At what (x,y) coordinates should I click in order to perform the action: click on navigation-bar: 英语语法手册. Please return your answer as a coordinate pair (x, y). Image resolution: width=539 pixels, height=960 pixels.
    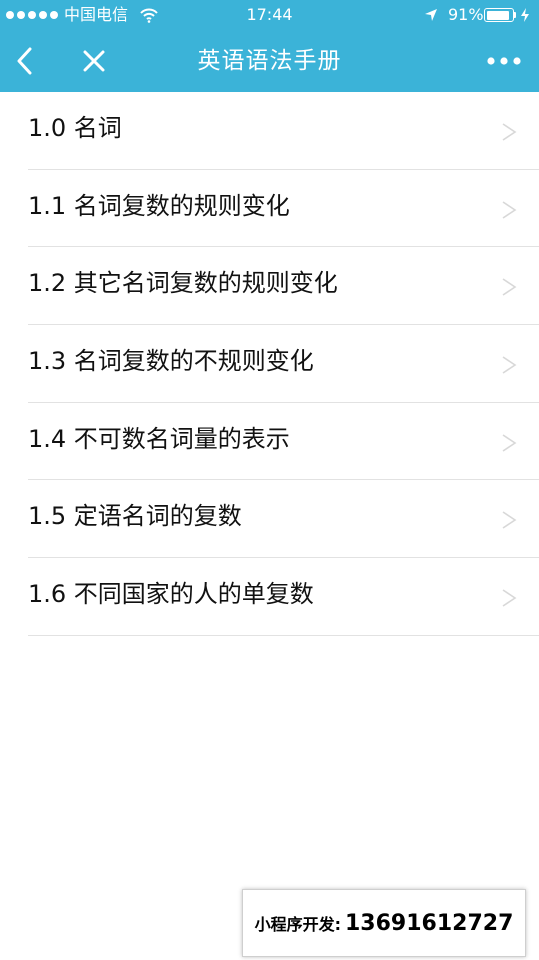
    Looking at the image, I should click on (269, 61).